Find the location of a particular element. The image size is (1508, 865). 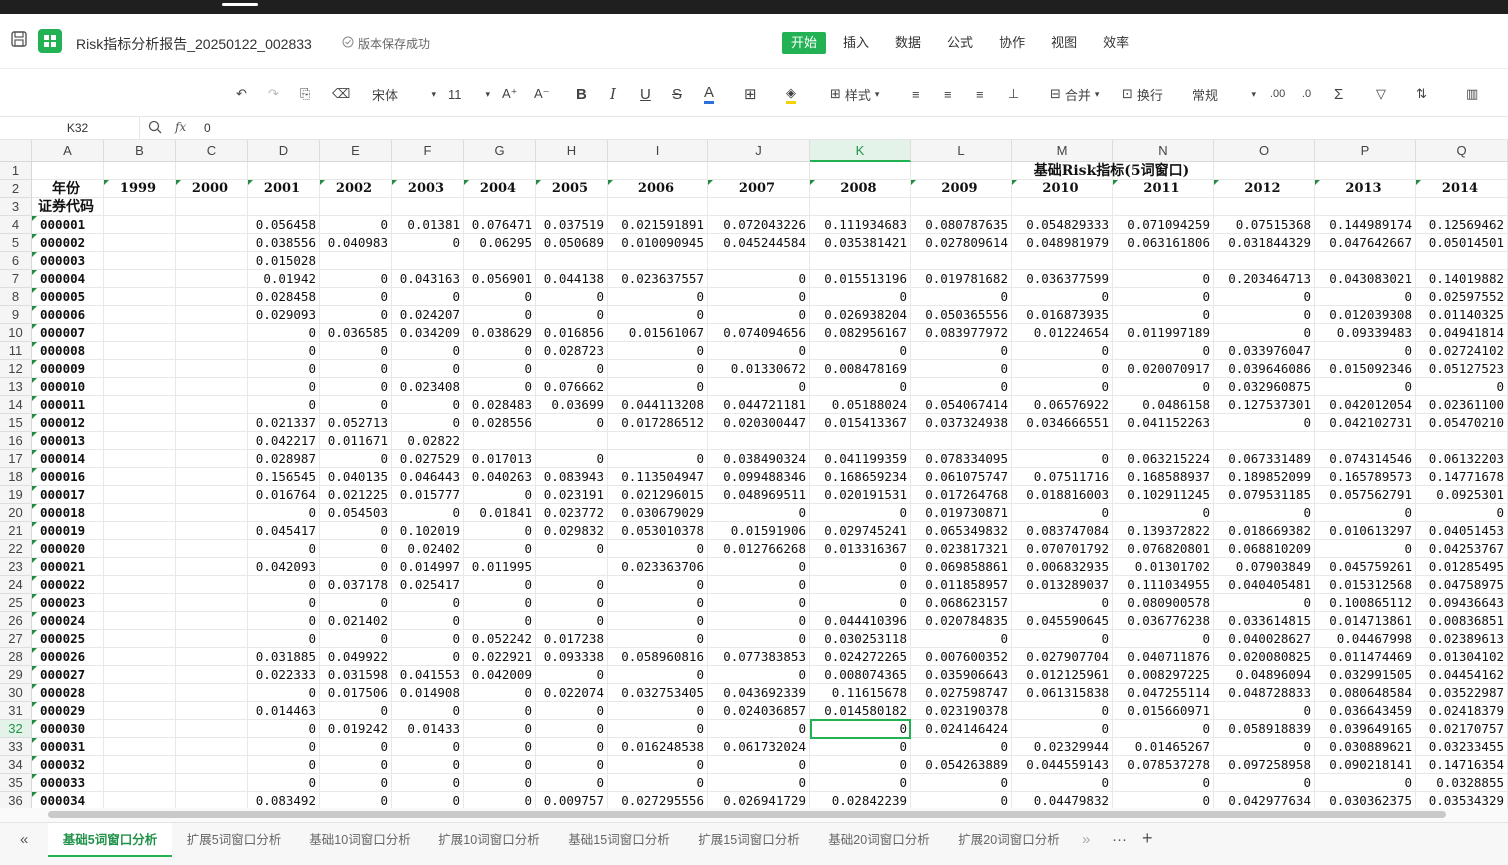

value-cell: 0.058918839 is located at coordinates (1264, 729).